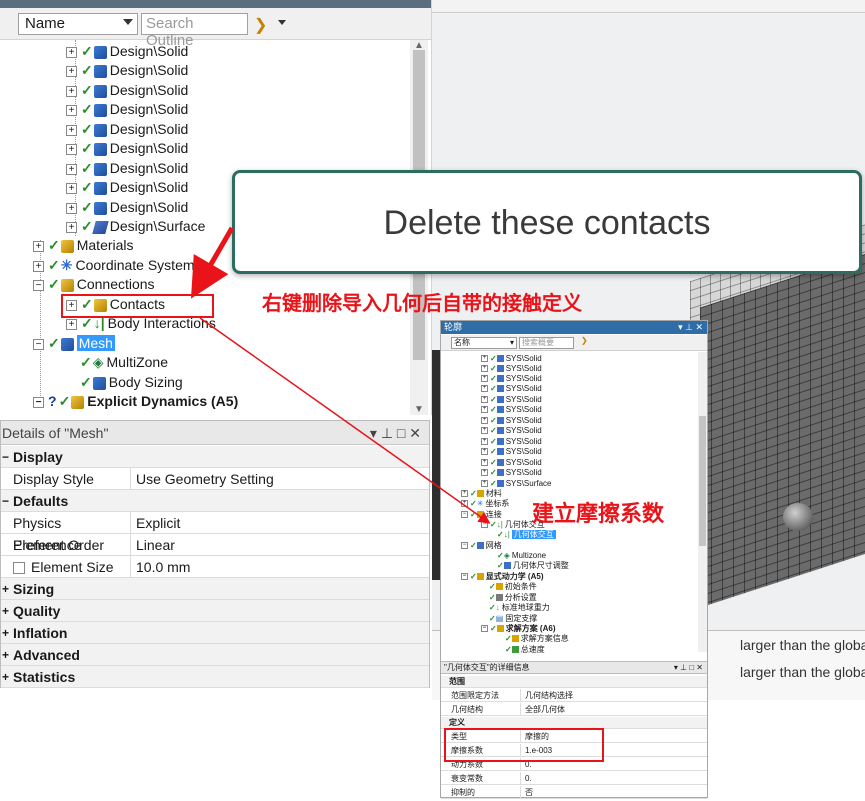  Describe the element at coordinates (212, 262) in the screenshot. I see `arrow-to-contacts` at that location.